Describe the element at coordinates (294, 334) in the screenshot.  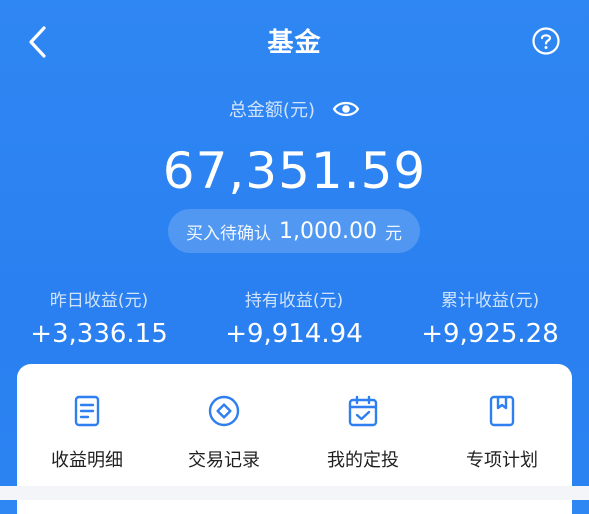
I see `stat-value: +9,914.94` at that location.